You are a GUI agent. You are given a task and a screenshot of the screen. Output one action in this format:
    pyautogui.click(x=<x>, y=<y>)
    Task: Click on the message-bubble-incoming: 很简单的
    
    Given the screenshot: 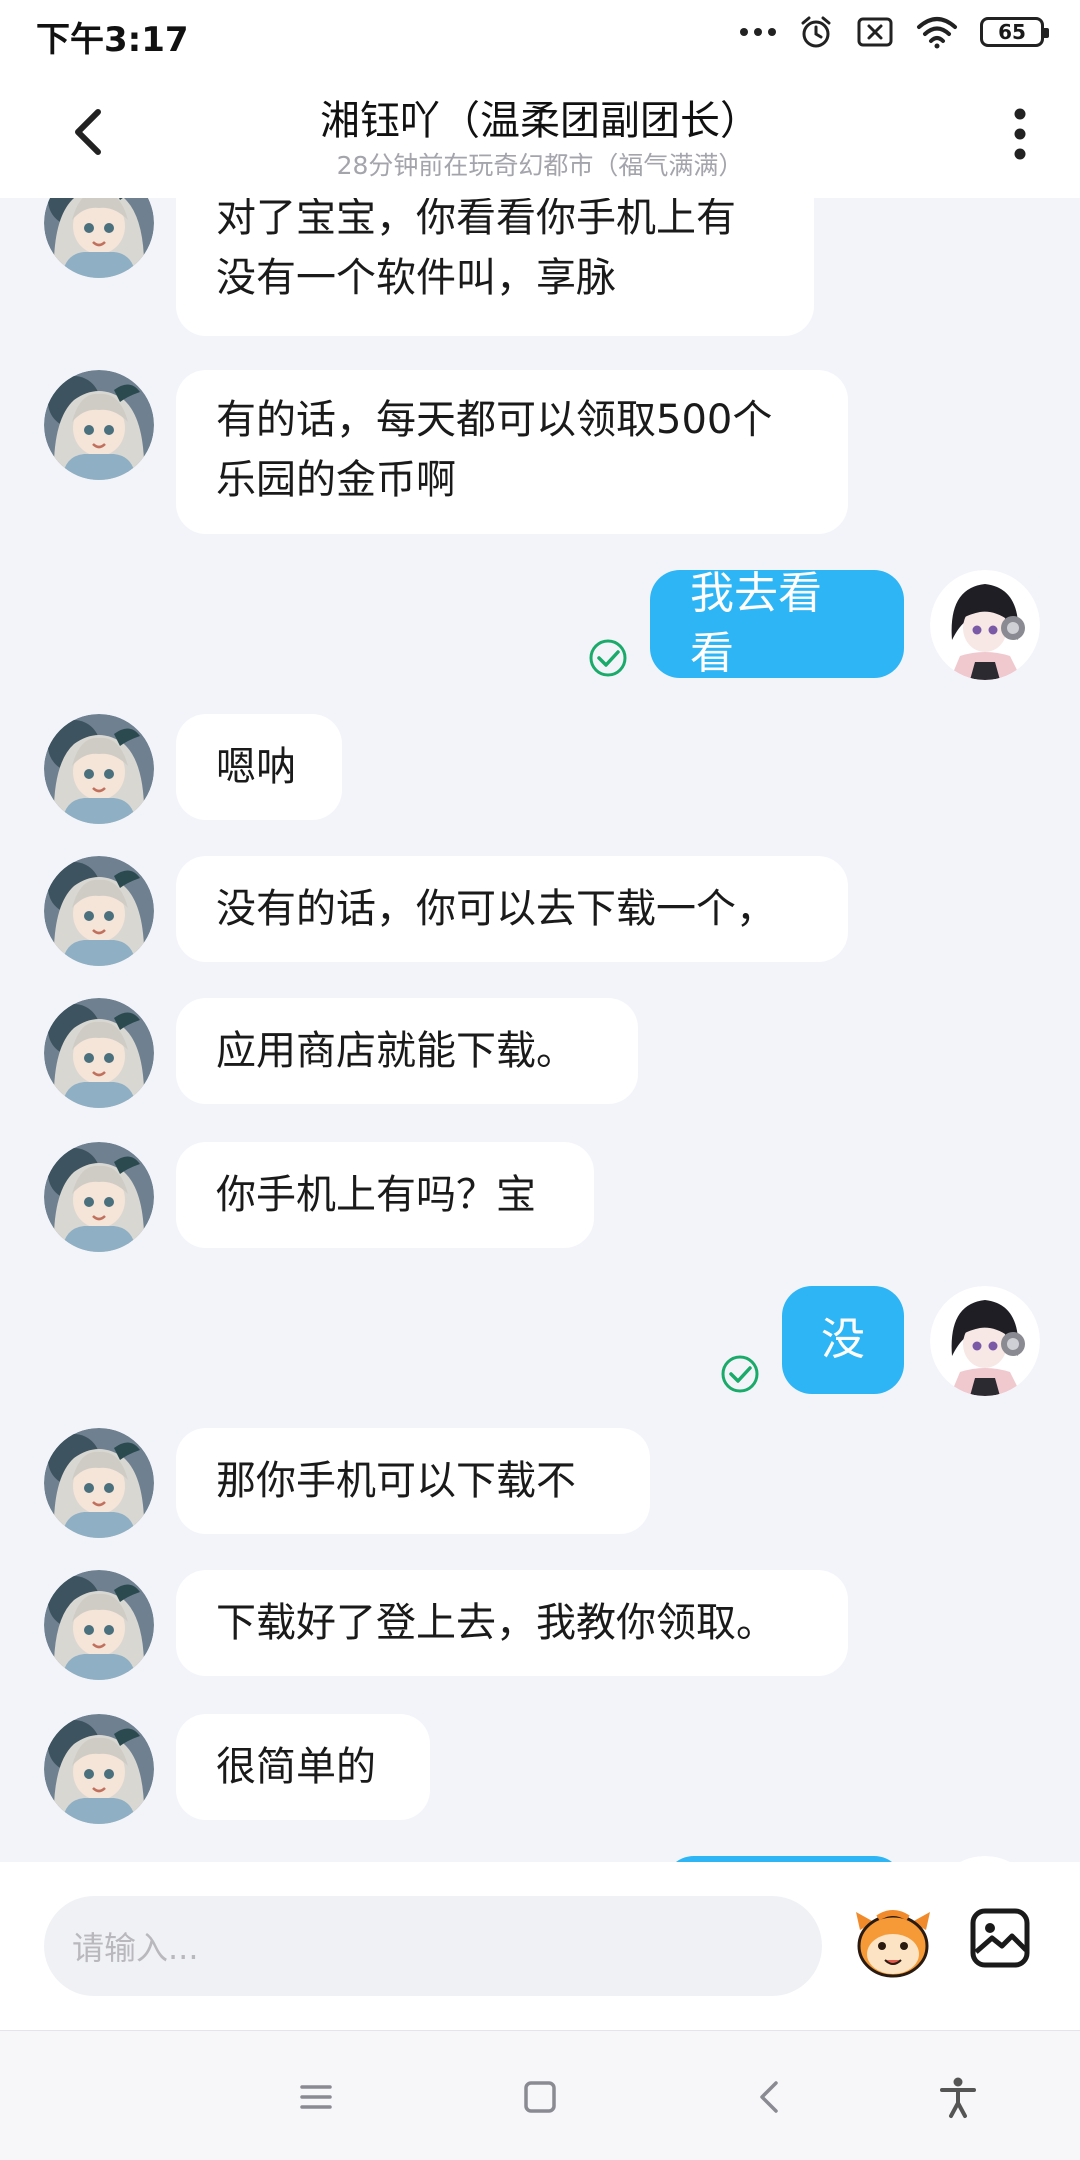 What is the action you would take?
    pyautogui.click(x=303, y=1767)
    